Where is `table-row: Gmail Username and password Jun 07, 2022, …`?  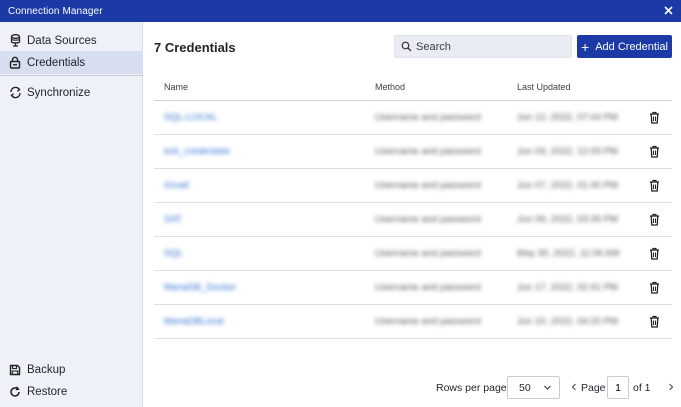
table-row: Gmail Username and password Jun 07, 2022, … is located at coordinates (413, 186).